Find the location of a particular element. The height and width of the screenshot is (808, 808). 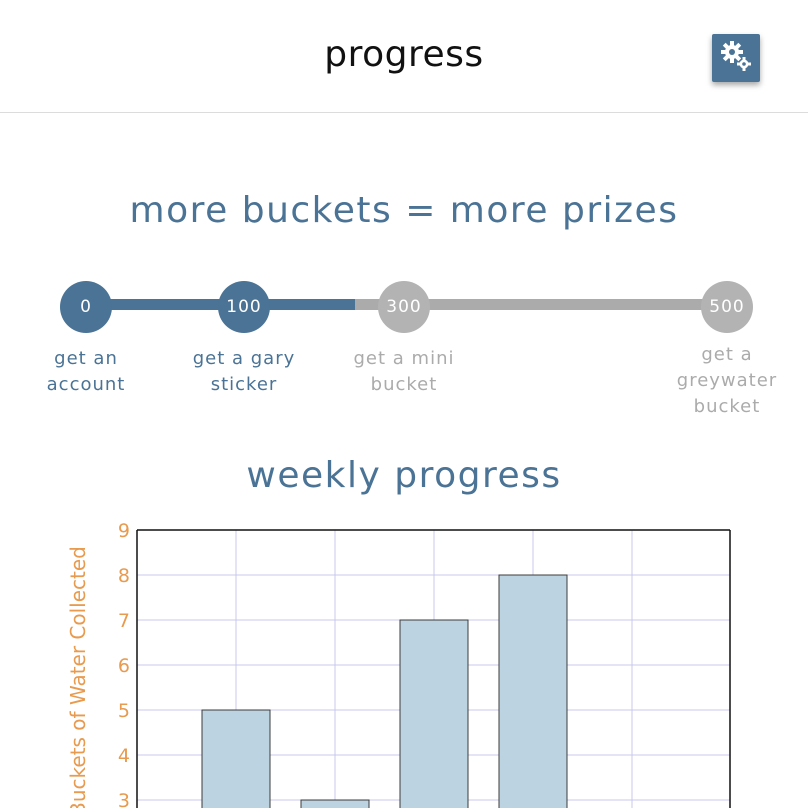

milestone-node-500: 500 is located at coordinates (727, 307).